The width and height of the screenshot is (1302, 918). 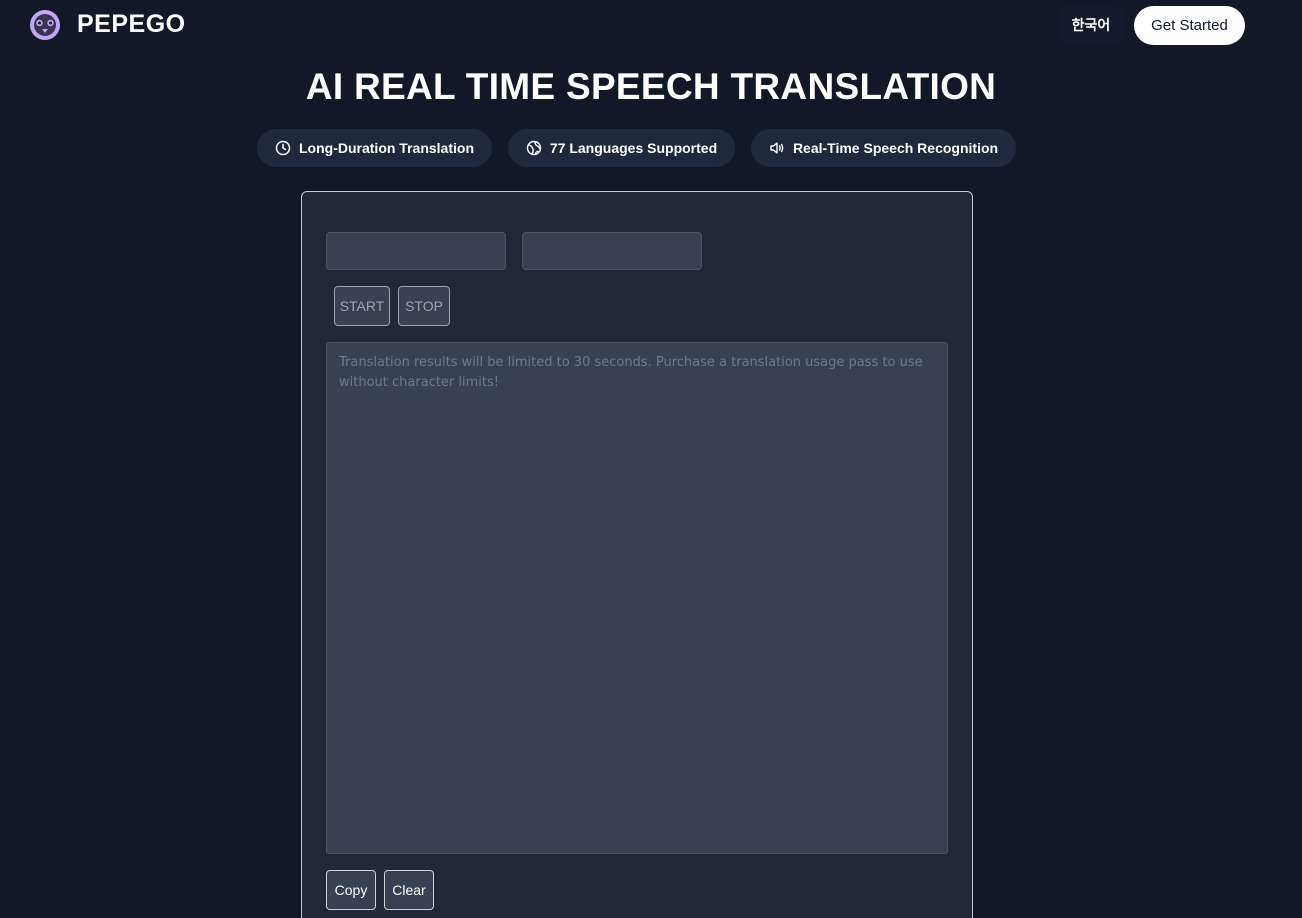 What do you see at coordinates (651, 86) in the screenshot?
I see `page-title: AI REAL TIME SPEECH TRANSLATION` at bounding box center [651, 86].